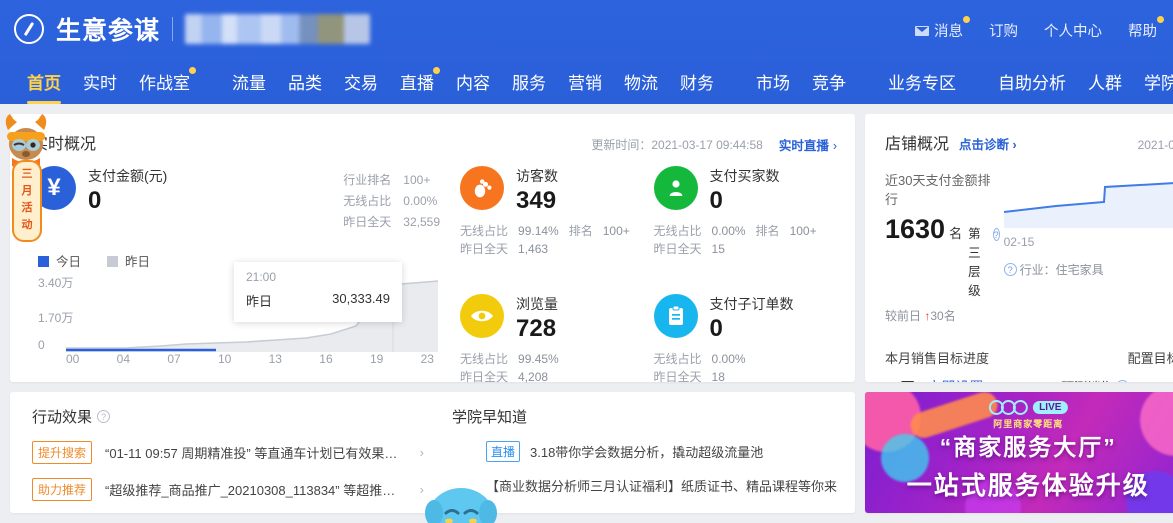  Describe the element at coordinates (1158, 83) in the screenshot. I see `nav-label: 学院` at that location.